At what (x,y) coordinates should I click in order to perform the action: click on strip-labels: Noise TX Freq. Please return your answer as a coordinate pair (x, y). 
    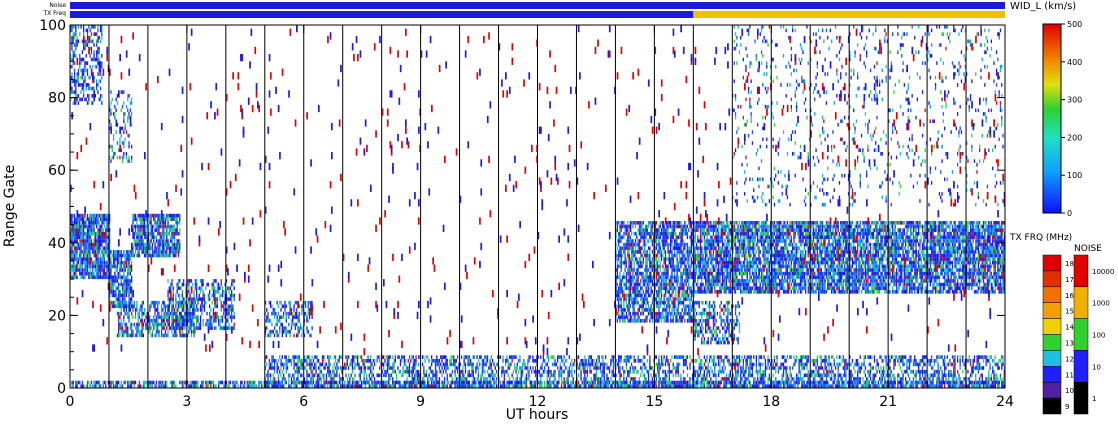
    Looking at the image, I should click on (54, 9).